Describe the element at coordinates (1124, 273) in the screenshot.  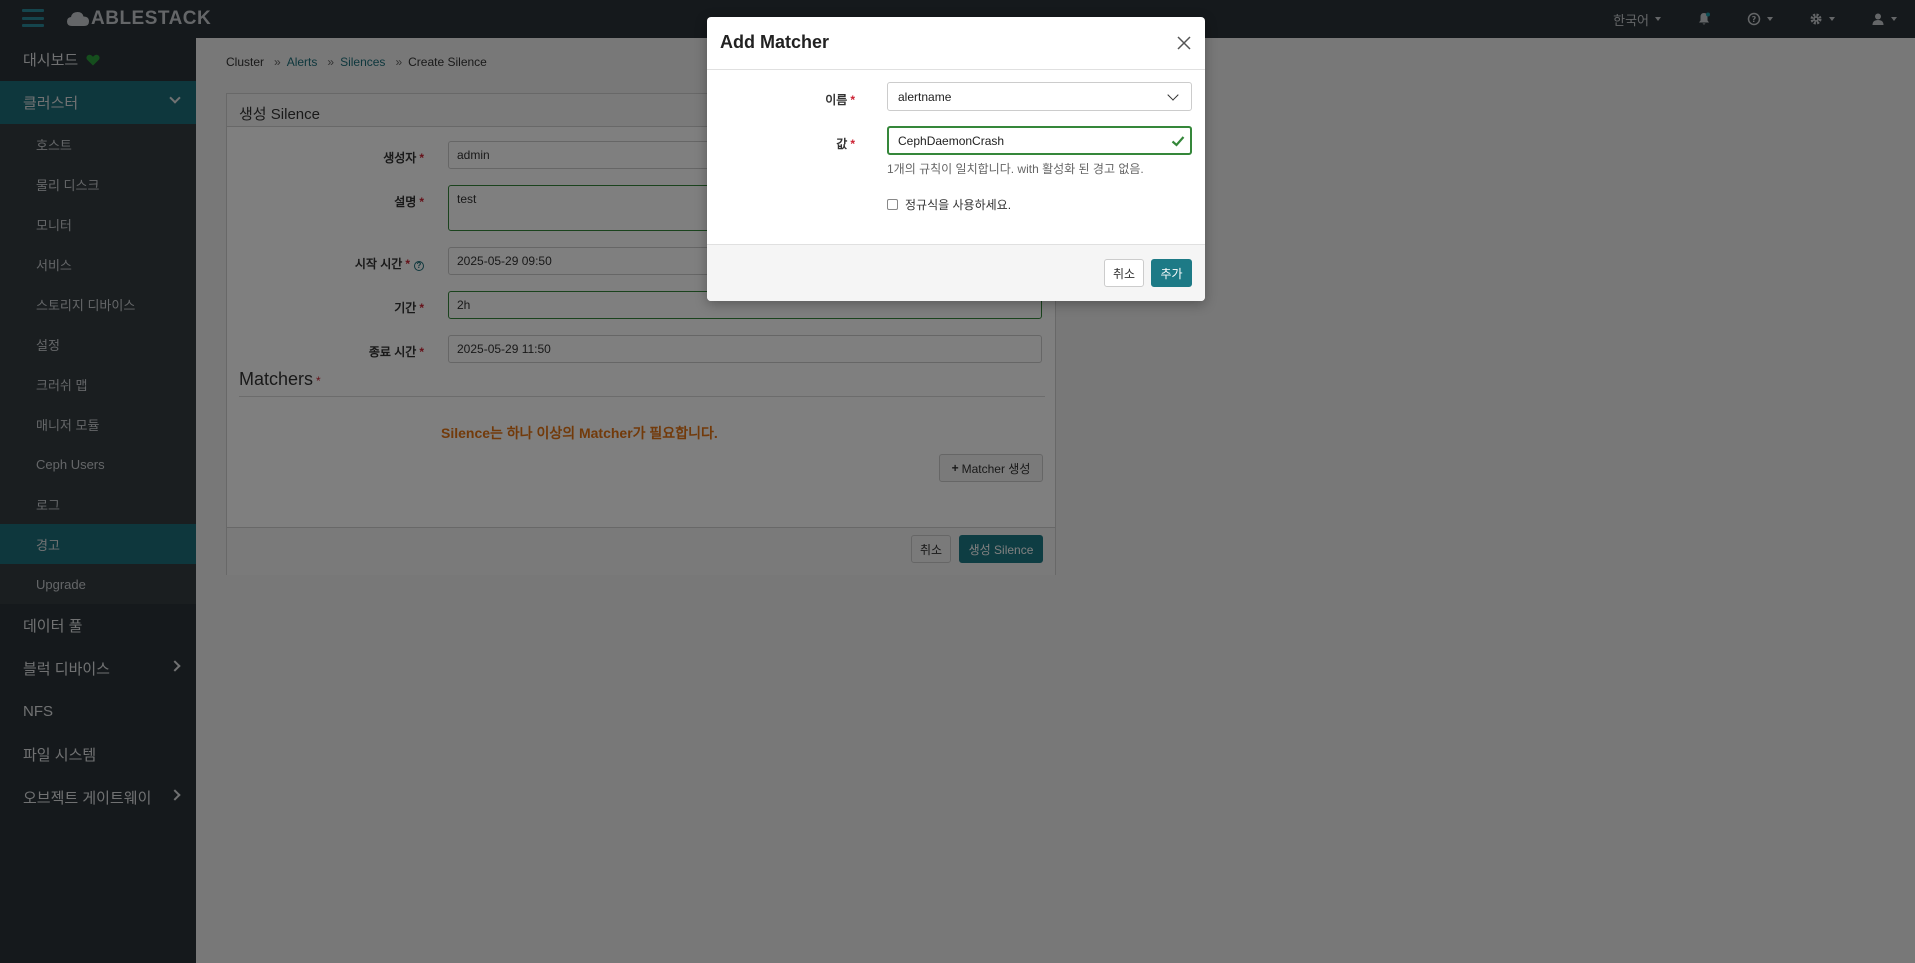
I see `modal-cancel-button: 취소` at that location.